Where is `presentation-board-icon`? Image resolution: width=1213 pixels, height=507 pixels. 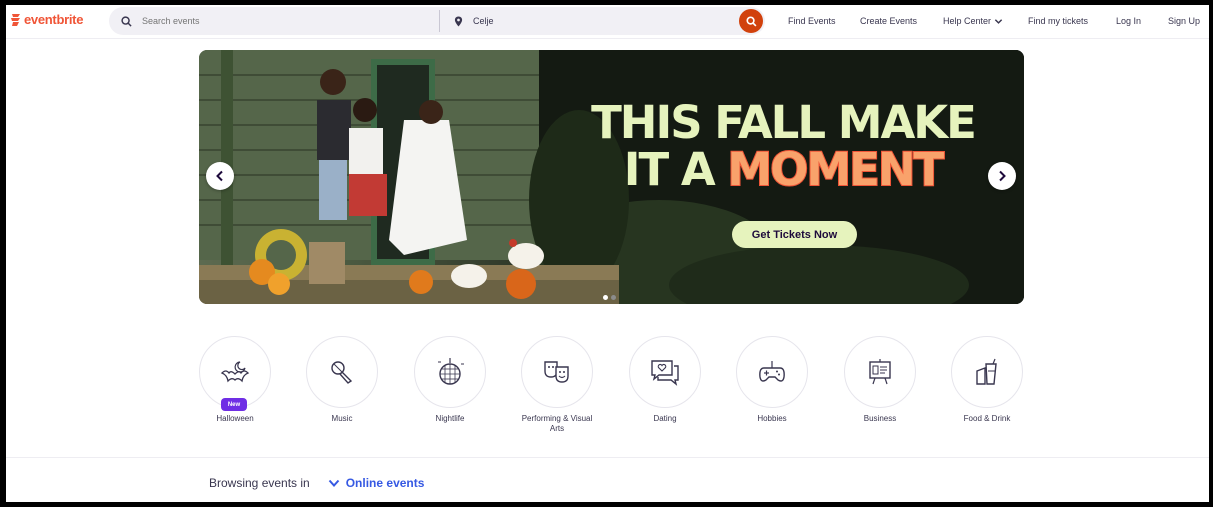
presentation-board-icon is located at coordinates (880, 372).